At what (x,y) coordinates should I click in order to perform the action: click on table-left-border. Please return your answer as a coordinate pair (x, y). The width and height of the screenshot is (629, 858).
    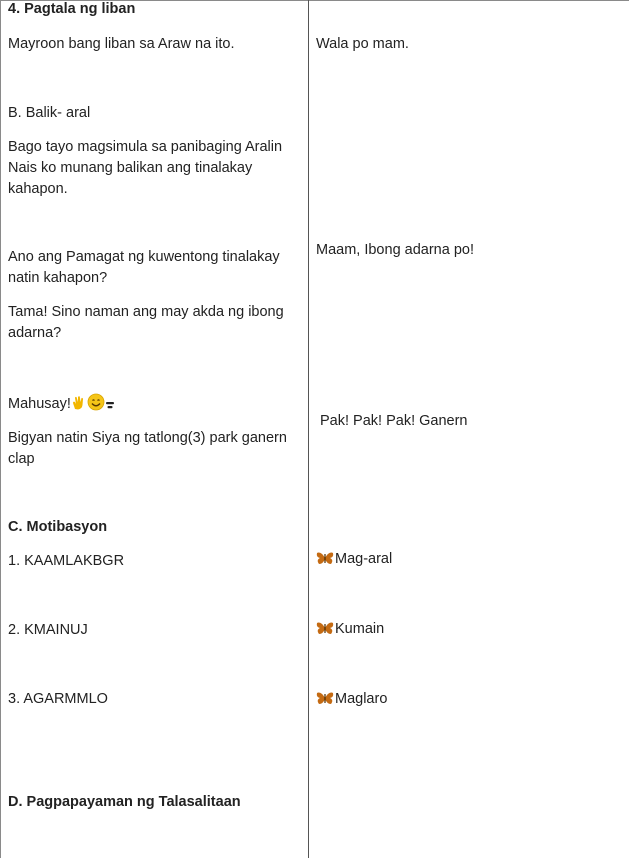
    Looking at the image, I should click on (0, 429).